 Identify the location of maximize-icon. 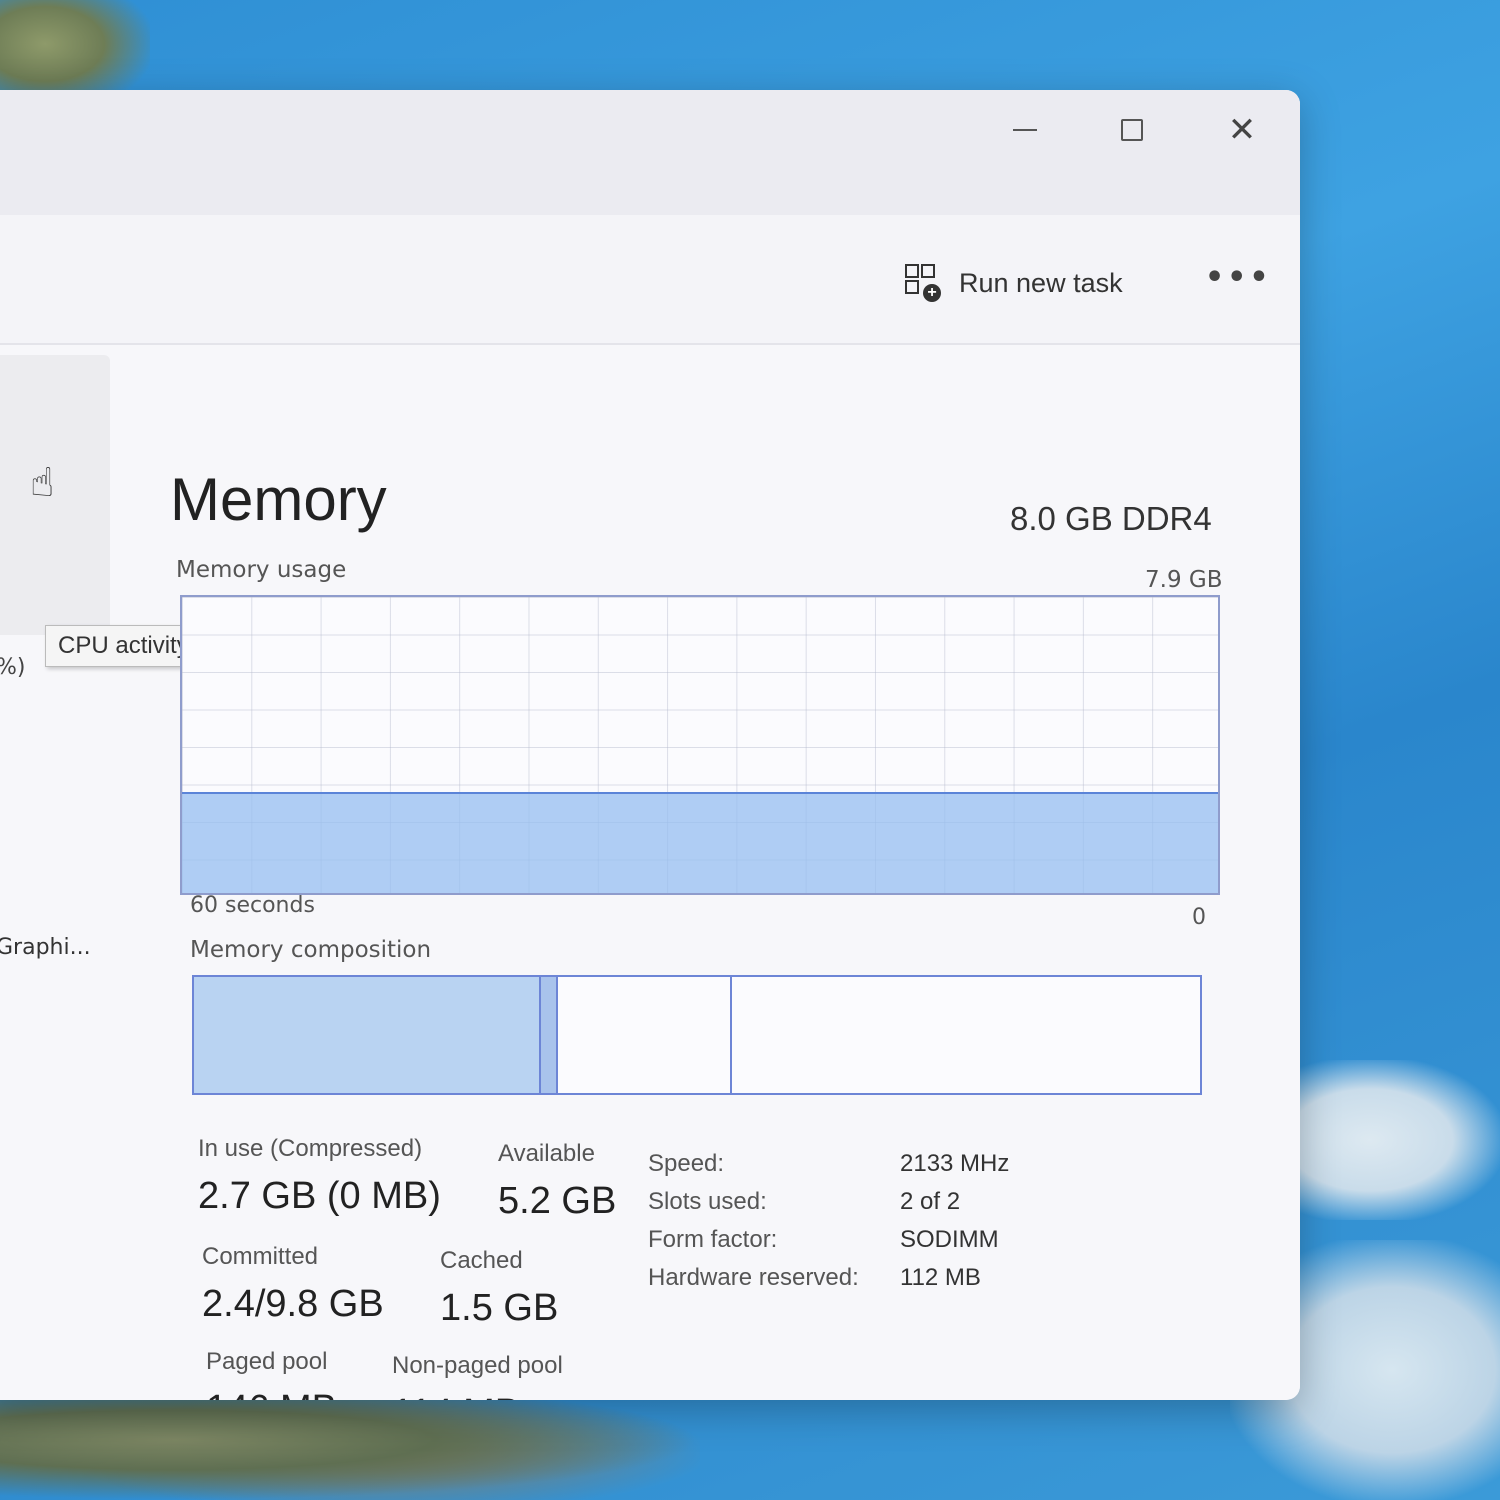
(1132, 130).